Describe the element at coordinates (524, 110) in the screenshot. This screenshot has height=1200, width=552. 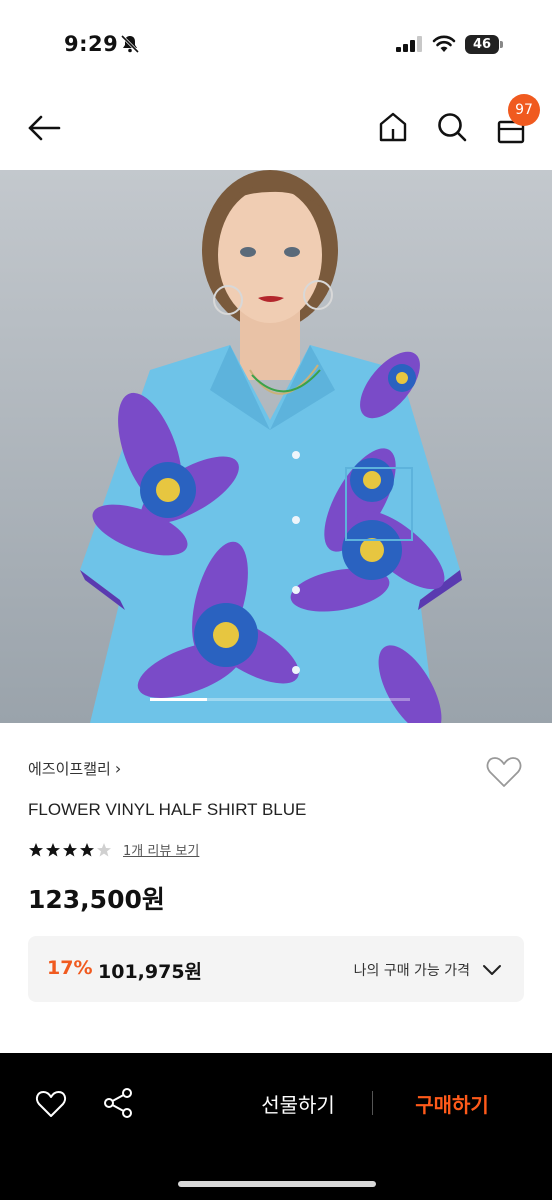
I see `cart-count-badge: 97` at that location.